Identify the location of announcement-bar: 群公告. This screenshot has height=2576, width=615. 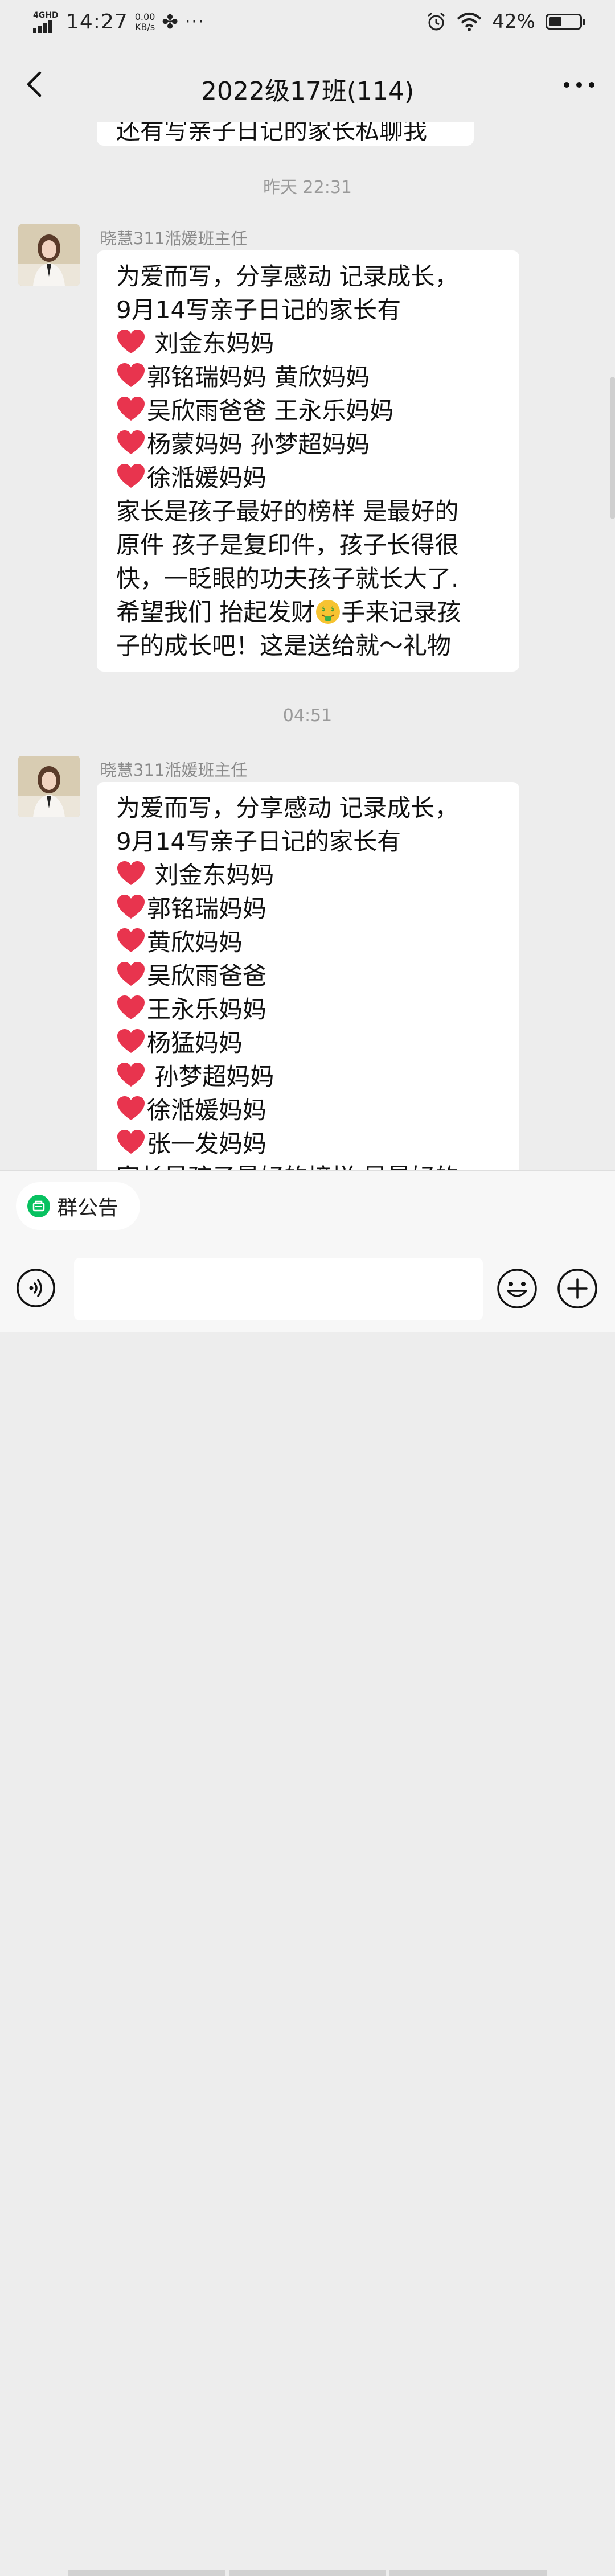
(307, 1207).